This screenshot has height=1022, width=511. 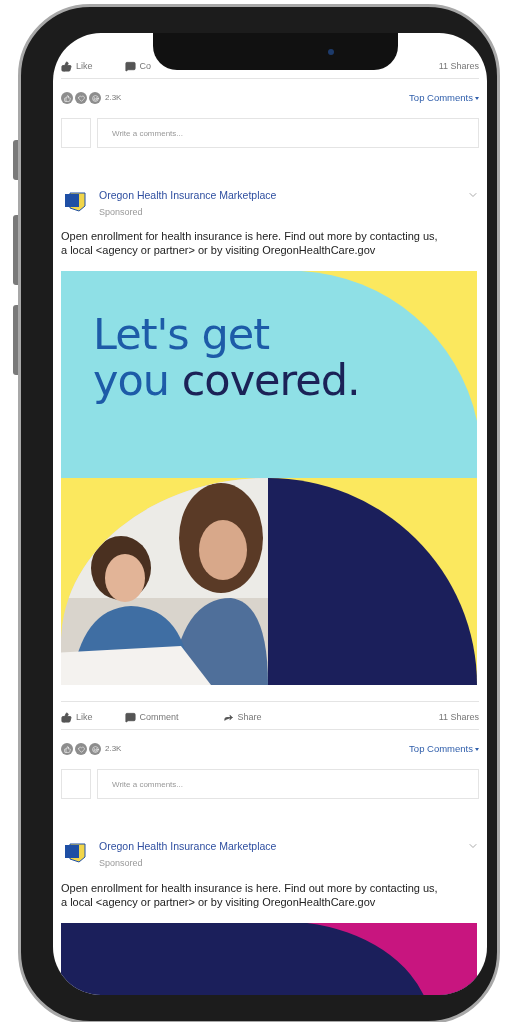 I want to click on post-action-button: Comment, so click(x=151, y=718).